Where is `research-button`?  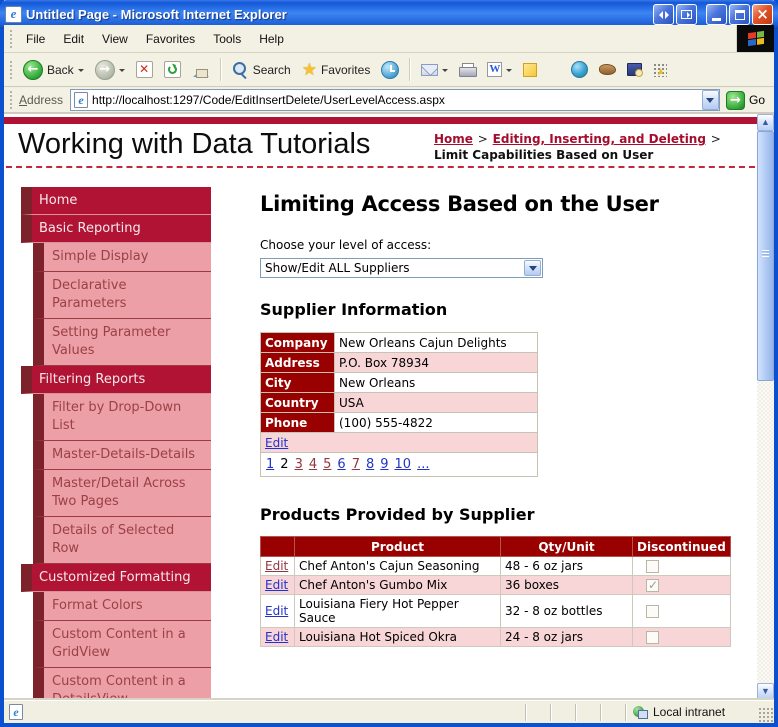
research-button is located at coordinates (579, 69).